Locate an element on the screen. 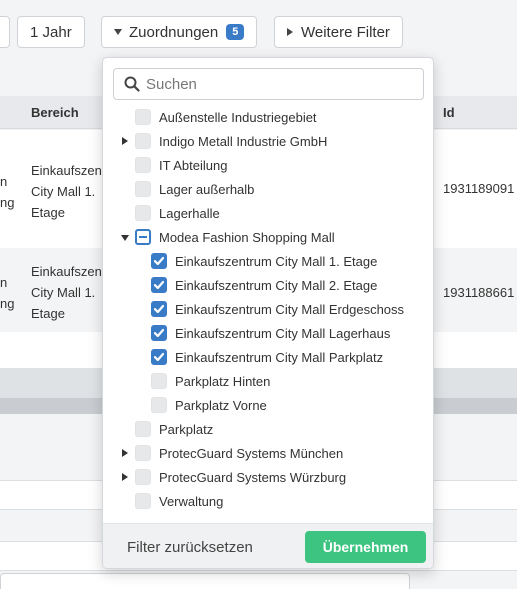 The image size is (517, 589). tree-item: Außenstelle Industriegebiet is located at coordinates (268, 117).